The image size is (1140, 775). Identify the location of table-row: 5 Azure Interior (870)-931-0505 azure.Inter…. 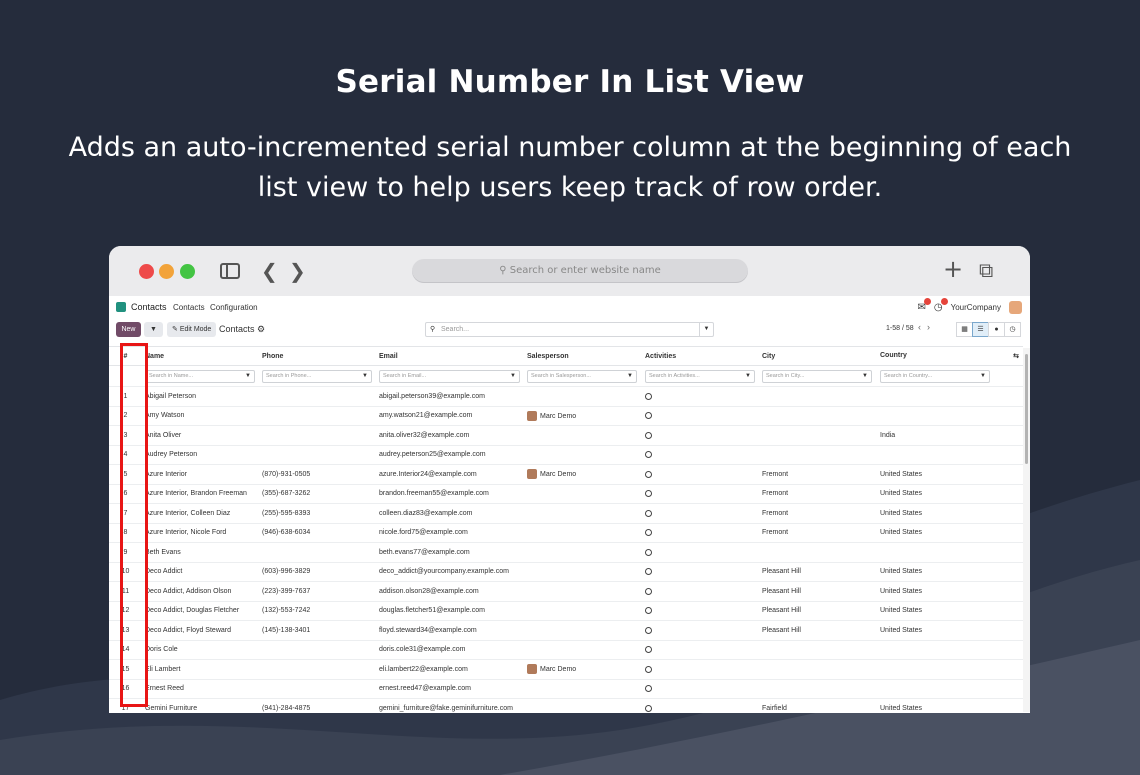
(566, 474).